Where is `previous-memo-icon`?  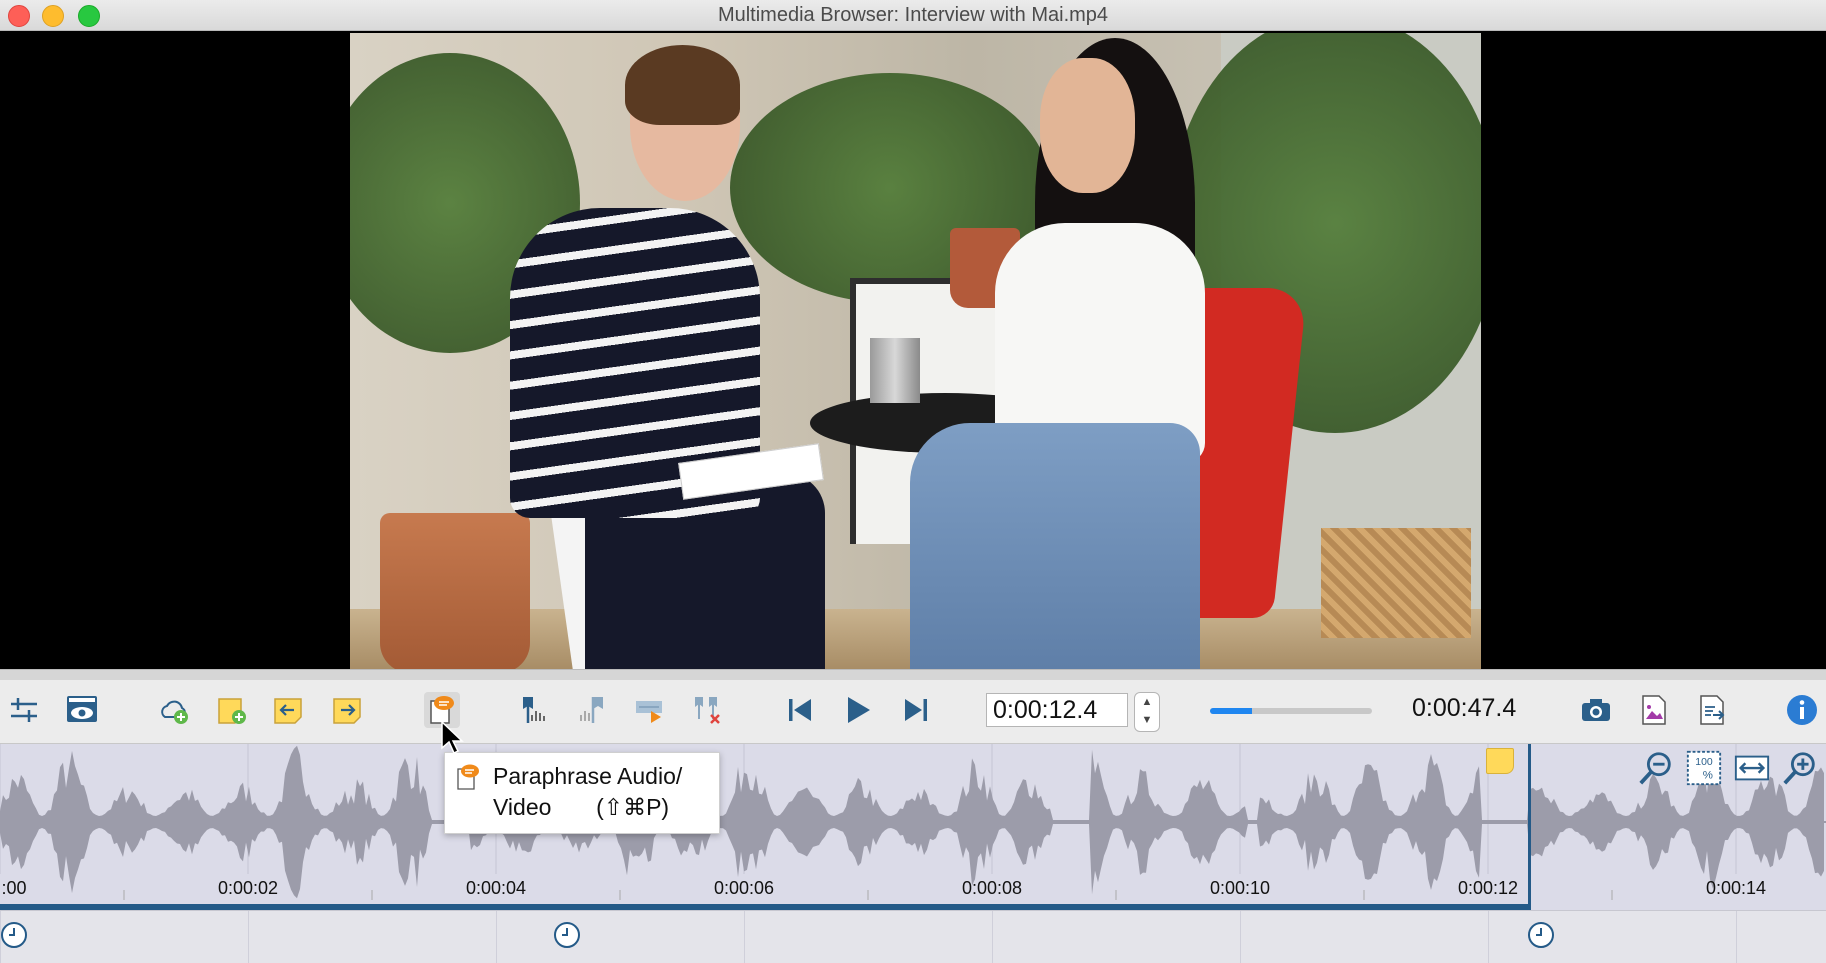 previous-memo-icon is located at coordinates (288, 711).